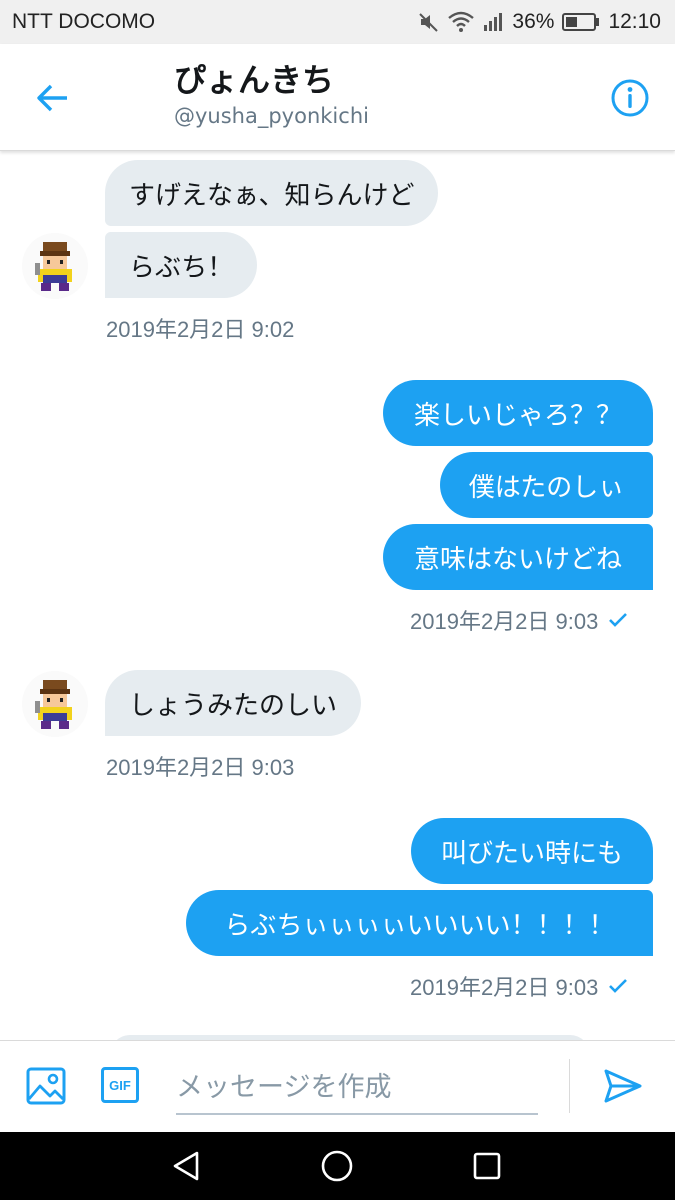 The image size is (675, 1200). I want to click on nav-recents-button, so click(487, 1166).